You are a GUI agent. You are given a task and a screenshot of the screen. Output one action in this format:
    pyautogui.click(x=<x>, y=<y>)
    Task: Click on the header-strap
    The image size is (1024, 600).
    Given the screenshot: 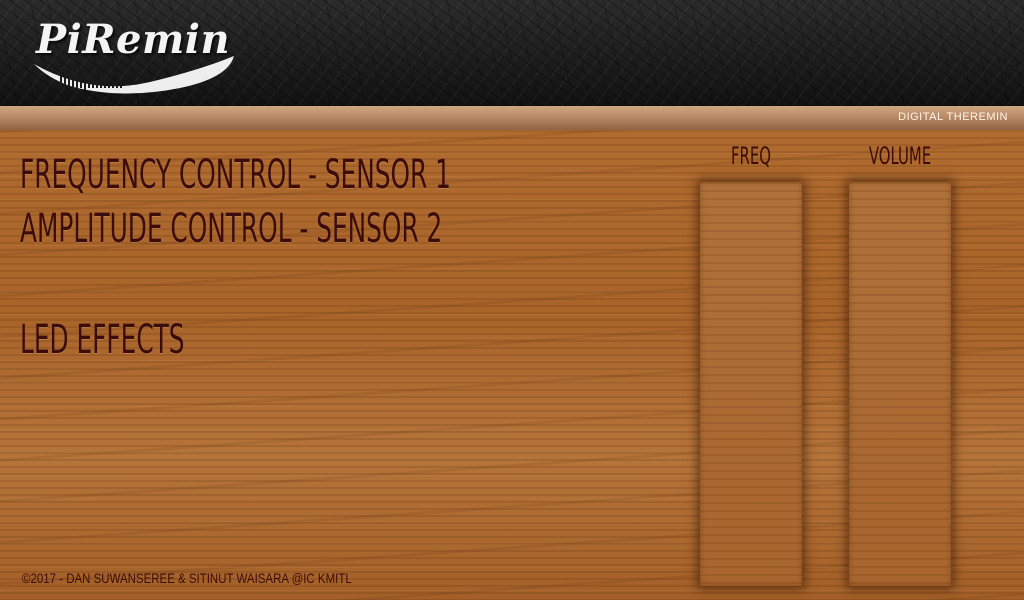 What is the action you would take?
    pyautogui.click(x=512, y=118)
    